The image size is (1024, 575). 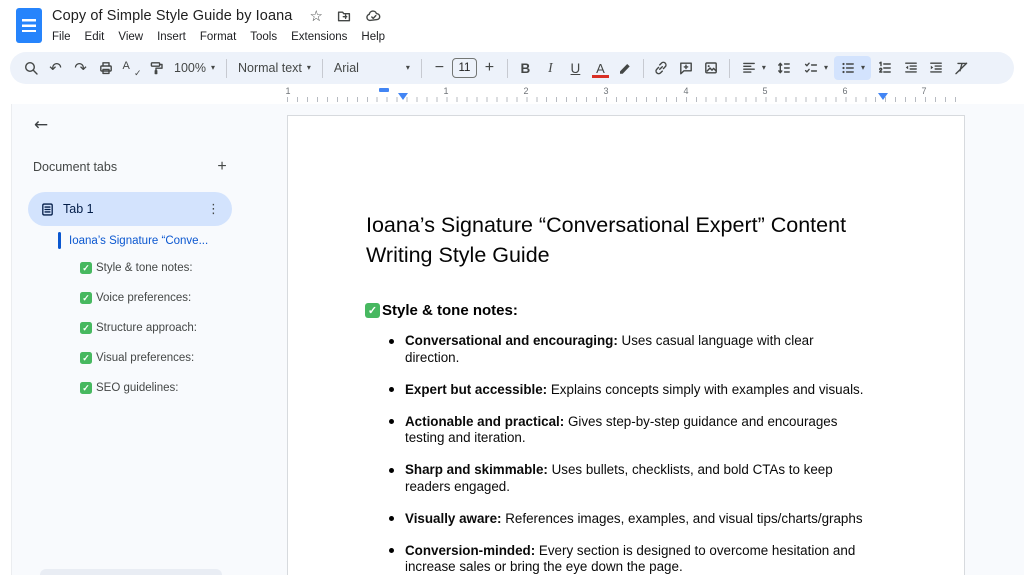 I want to click on insert-link-icon, so click(x=661, y=68).